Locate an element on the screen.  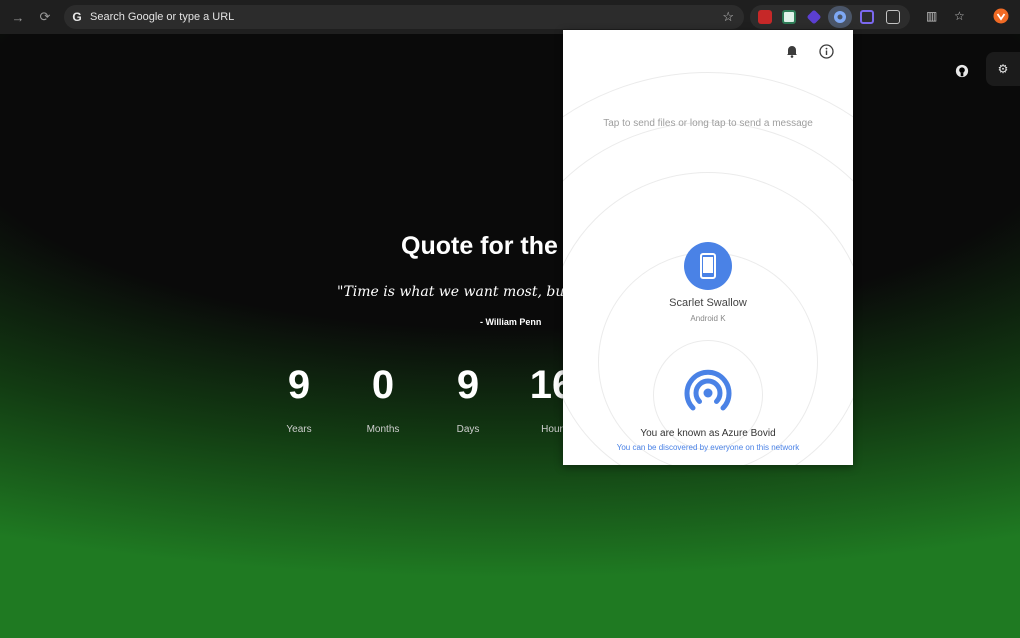
quote-title: Quote for the is located at coordinates (479, 246).